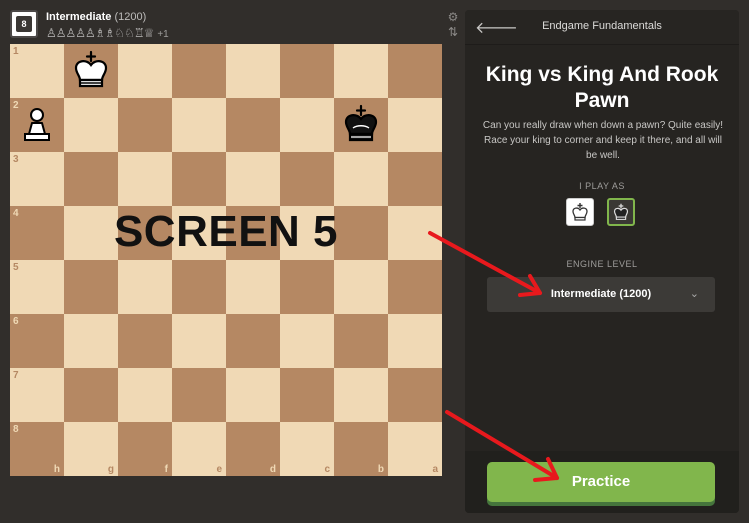 Image resolution: width=749 pixels, height=523 pixels. I want to click on rank-label: 3, so click(16, 159).